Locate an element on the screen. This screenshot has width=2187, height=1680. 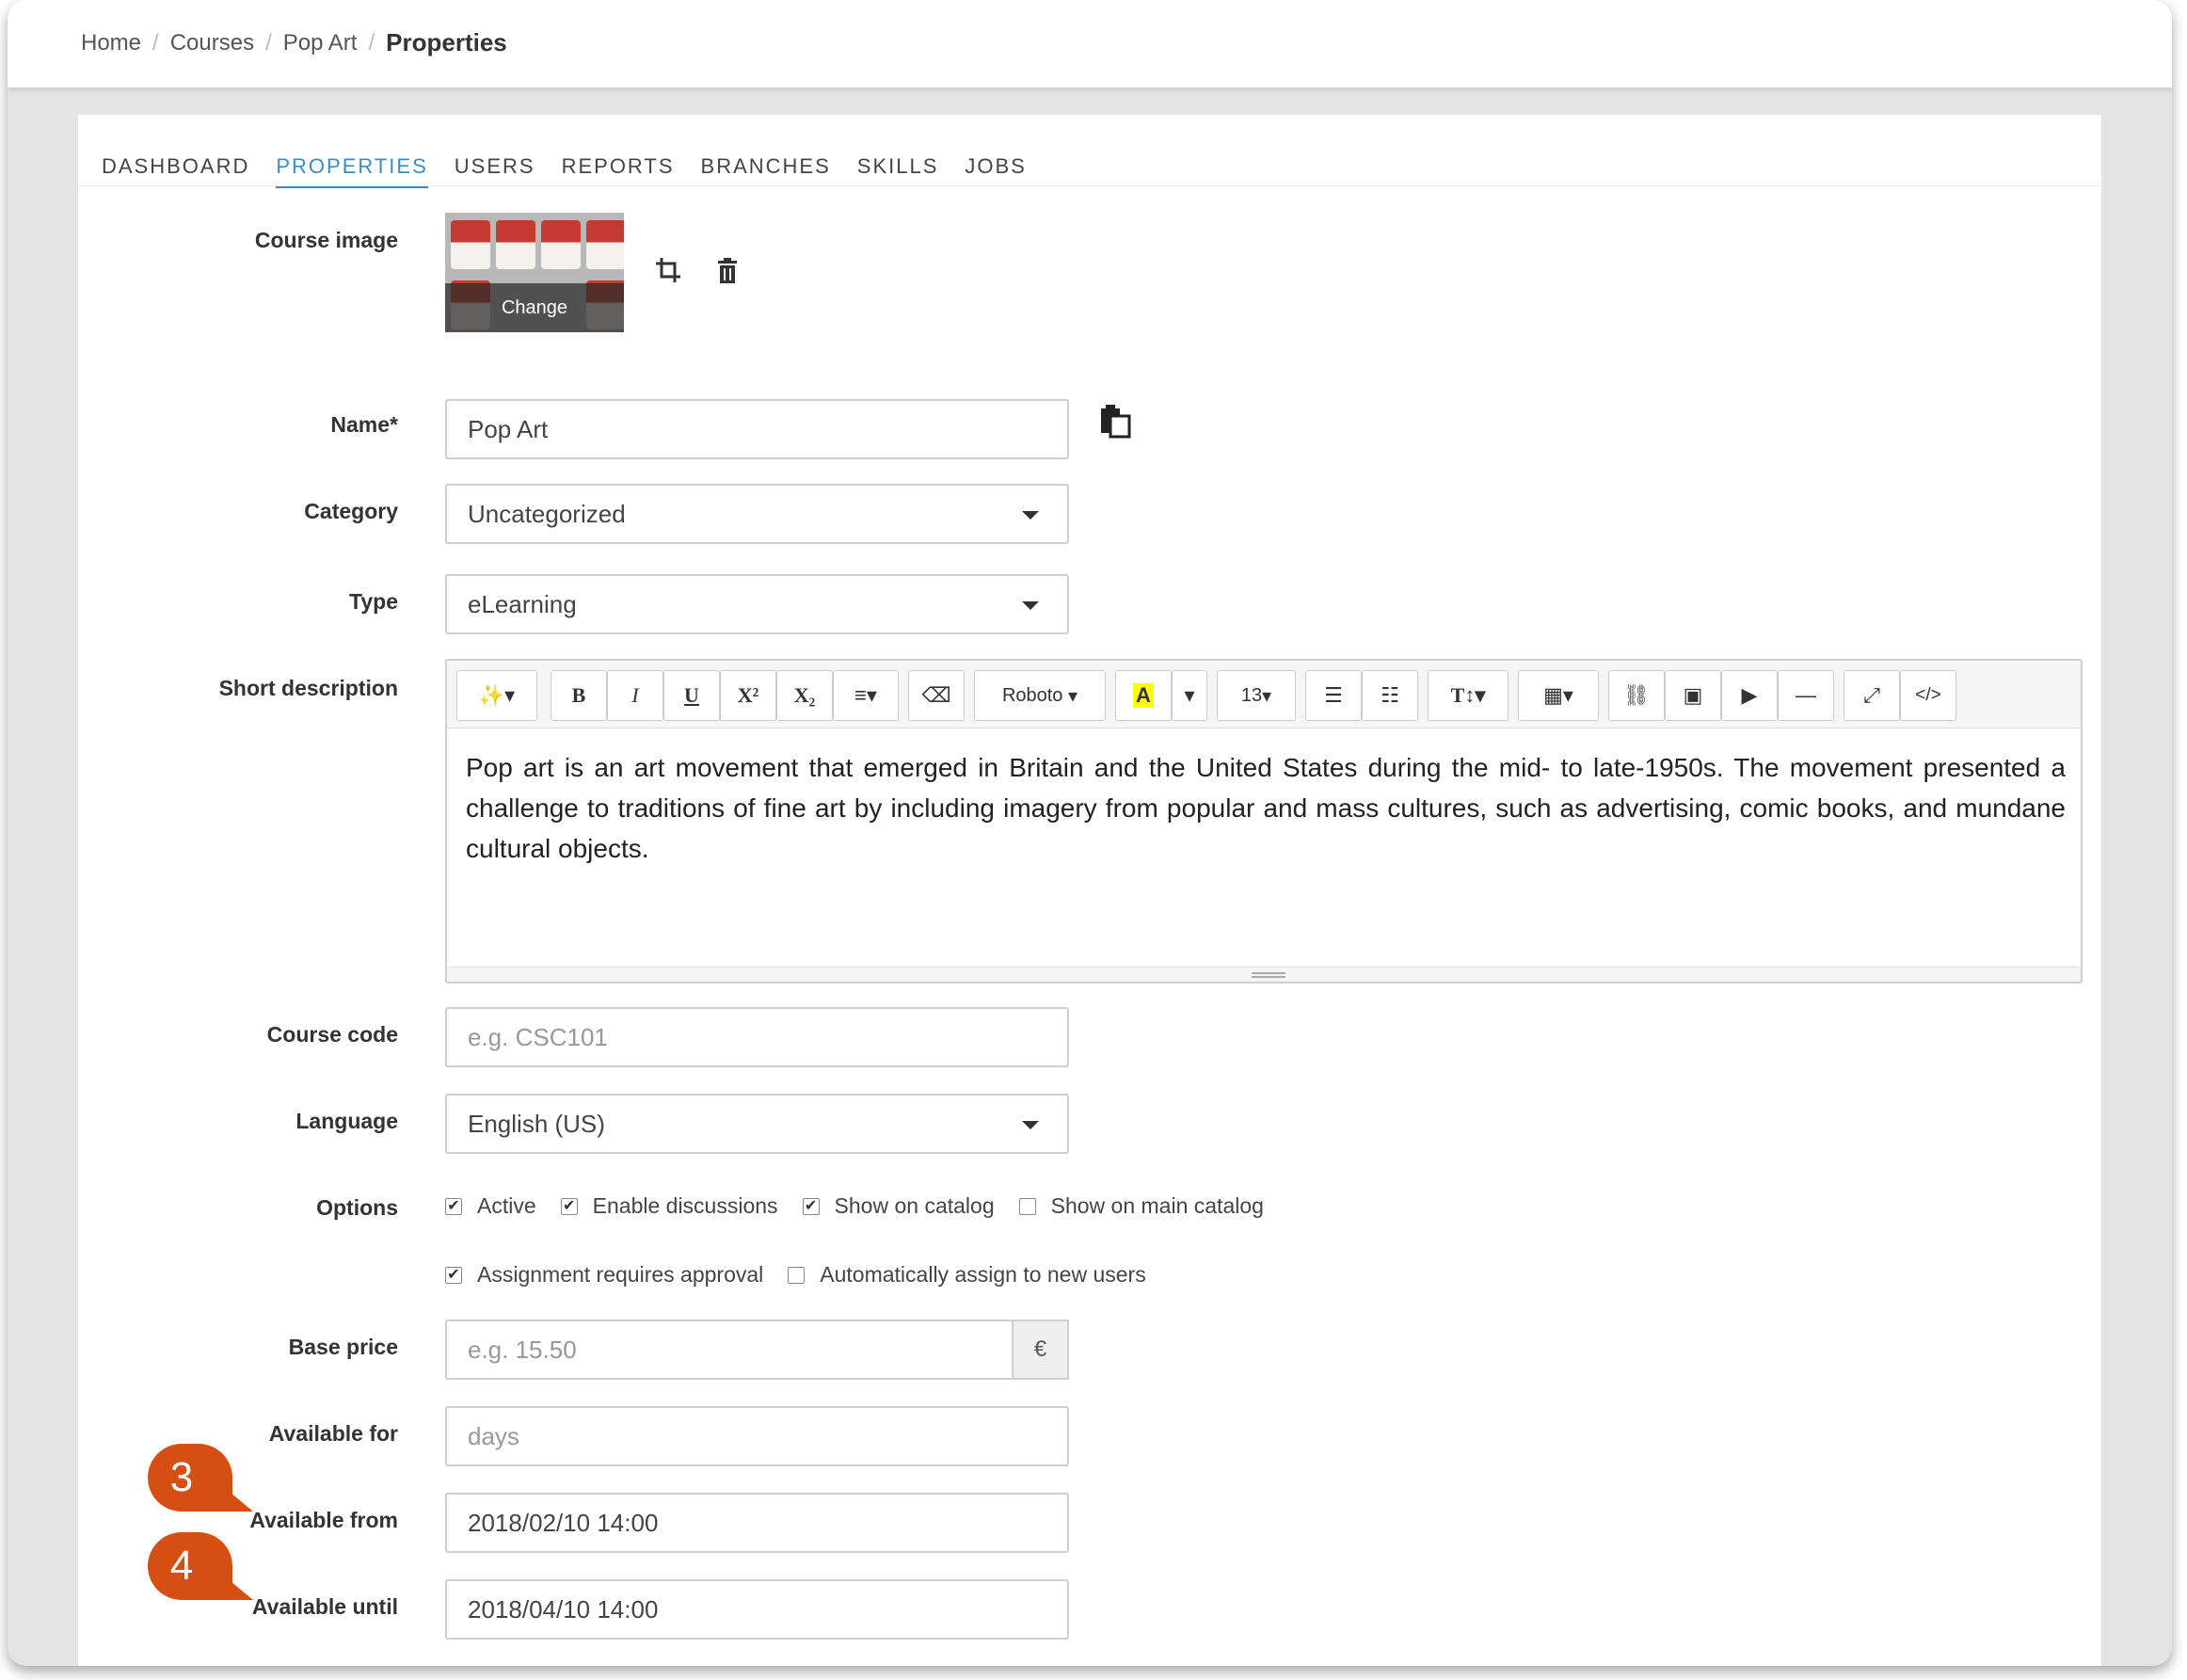
enable-discussions-label: Enable discussions is located at coordinates (685, 1205).